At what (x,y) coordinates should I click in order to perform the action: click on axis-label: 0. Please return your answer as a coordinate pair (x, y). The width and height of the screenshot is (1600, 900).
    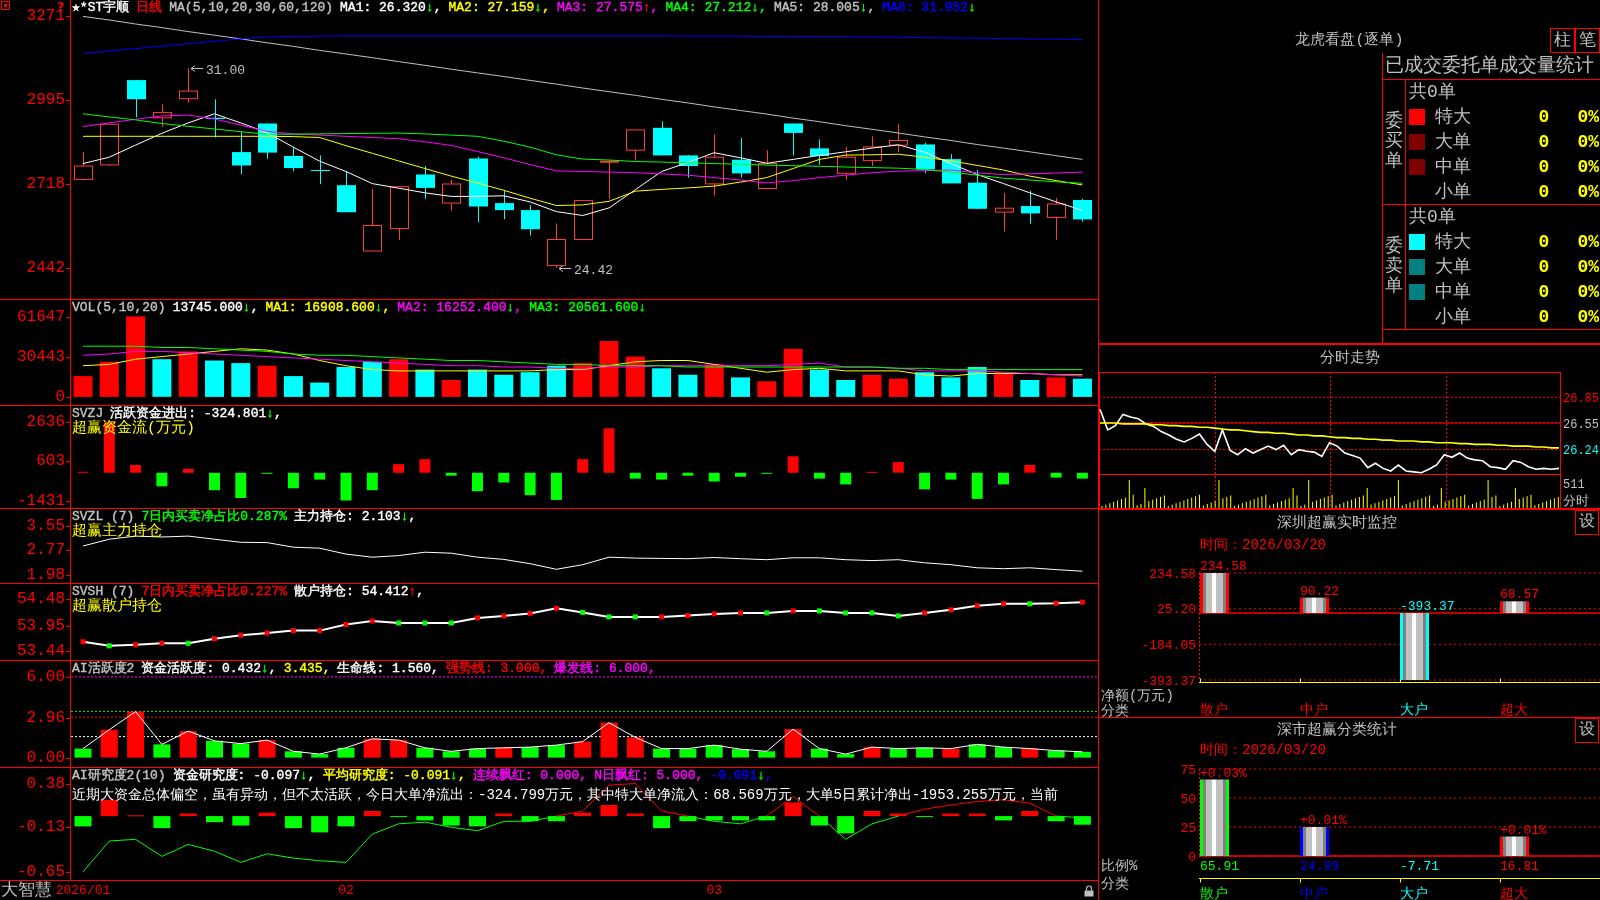
    Looking at the image, I should click on (60, 396).